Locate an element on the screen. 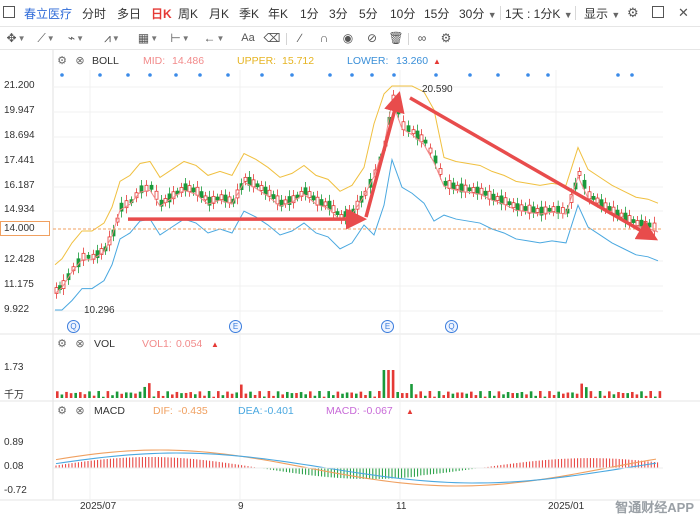 Image resolution: width=700 pixels, height=519 pixels. price-tick: 18.694 is located at coordinates (19, 135).